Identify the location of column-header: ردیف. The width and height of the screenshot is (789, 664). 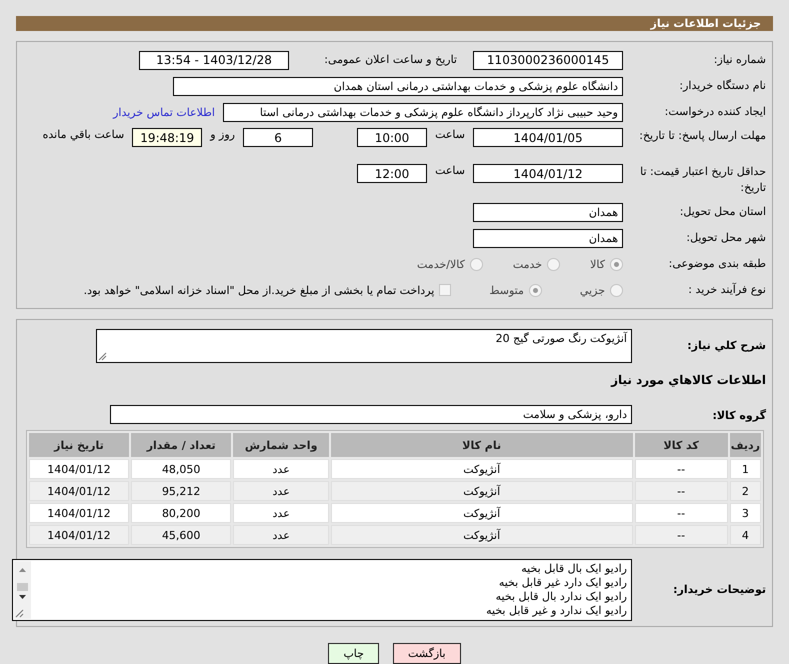
(745, 445).